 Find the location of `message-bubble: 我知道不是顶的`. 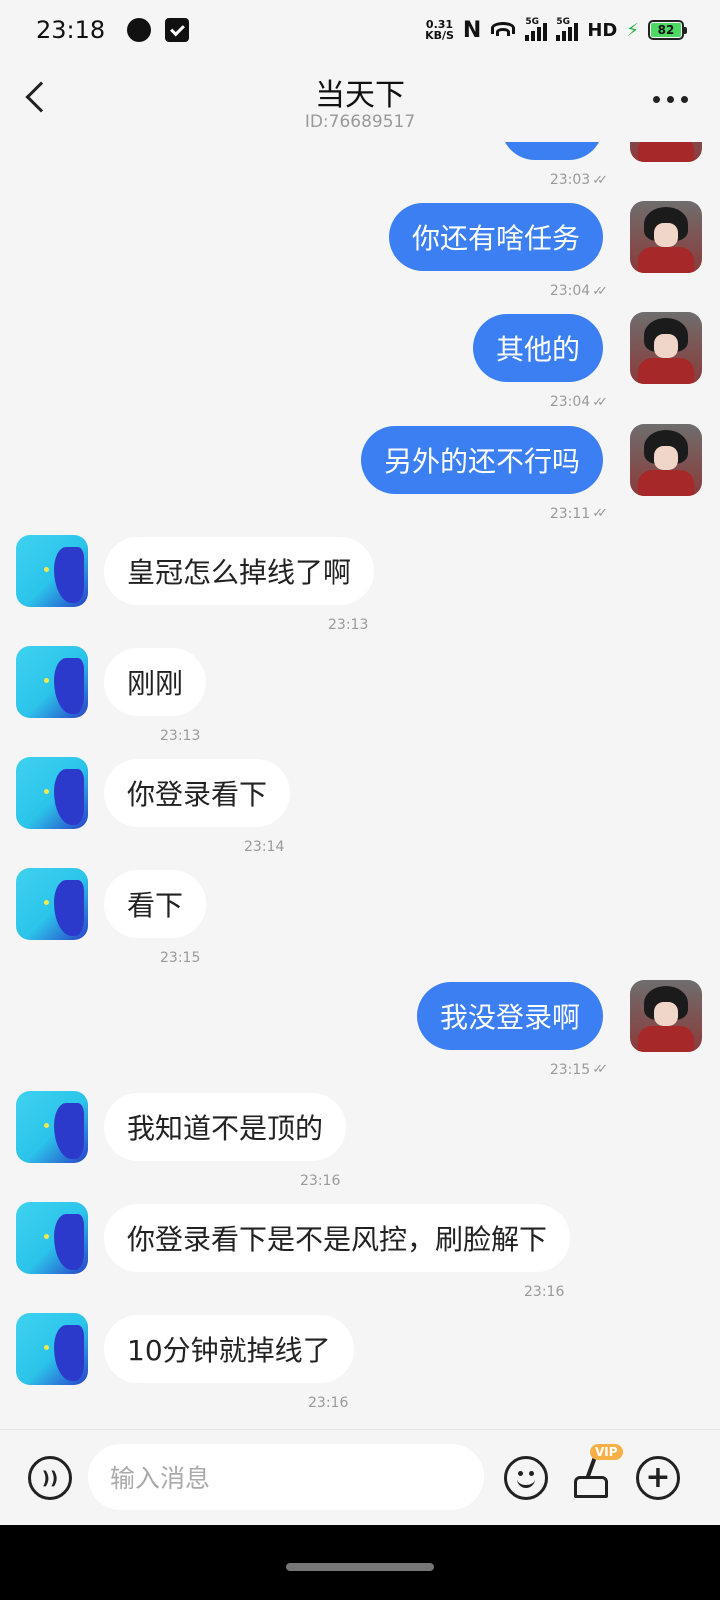

message-bubble: 我知道不是顶的 is located at coordinates (225, 1126).